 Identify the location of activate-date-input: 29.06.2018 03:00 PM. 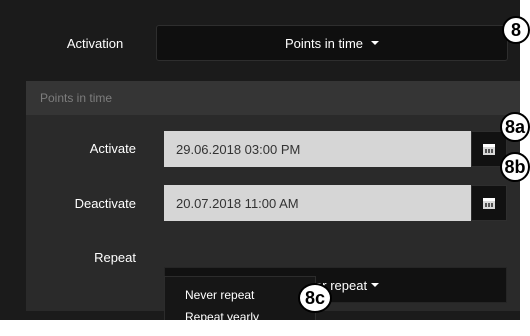
(317, 149).